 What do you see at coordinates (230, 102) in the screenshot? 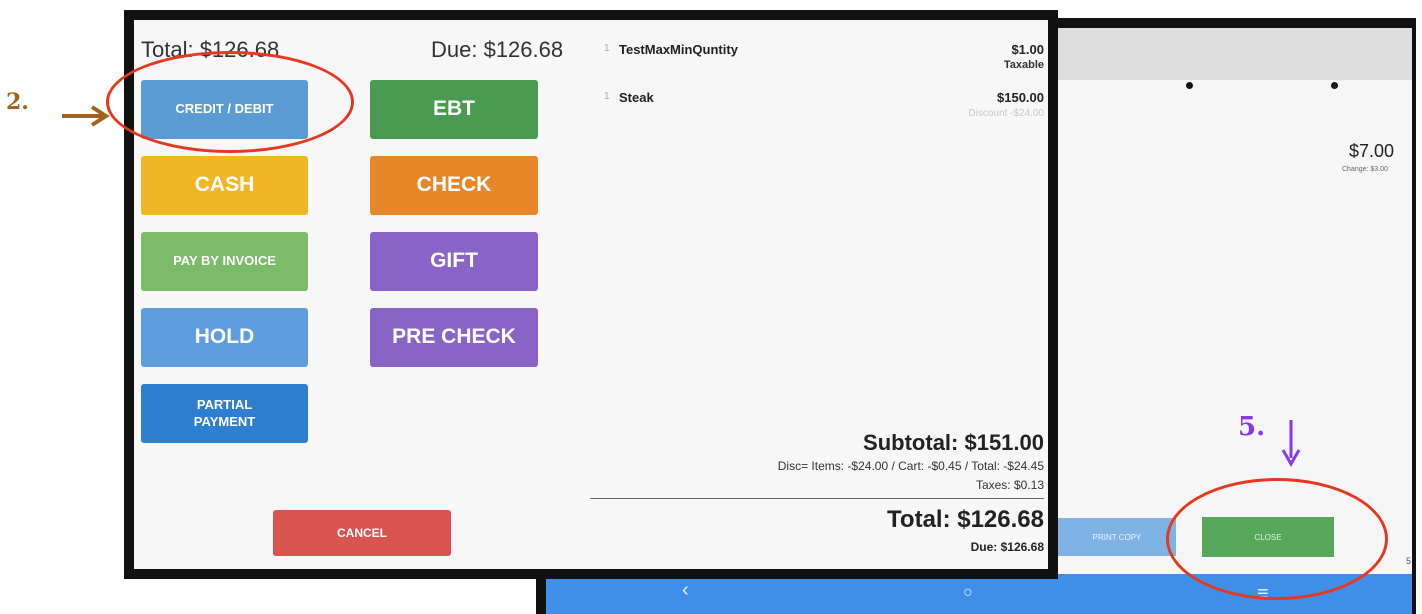
I see `highlight-credit-debit` at bounding box center [230, 102].